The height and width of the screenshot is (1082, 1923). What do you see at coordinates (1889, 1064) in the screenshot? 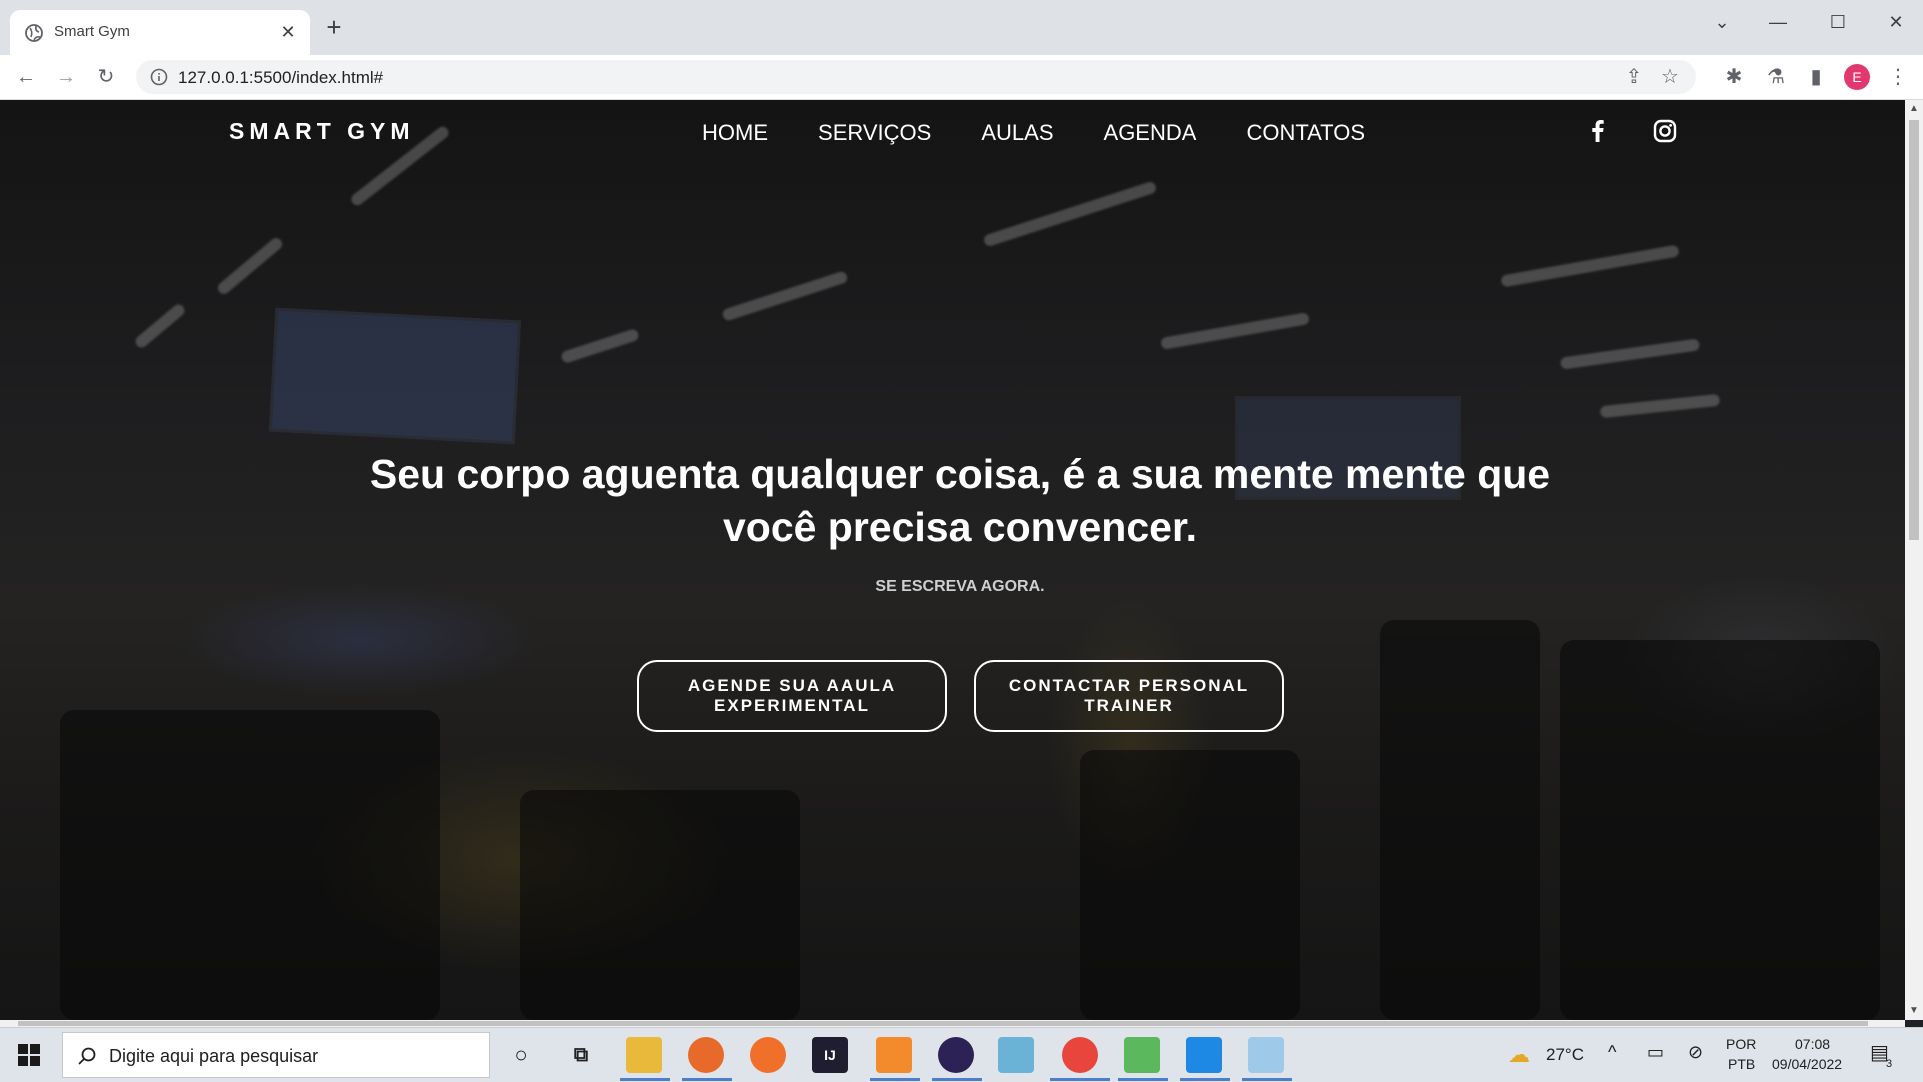
I see `notification-count: 3` at bounding box center [1889, 1064].